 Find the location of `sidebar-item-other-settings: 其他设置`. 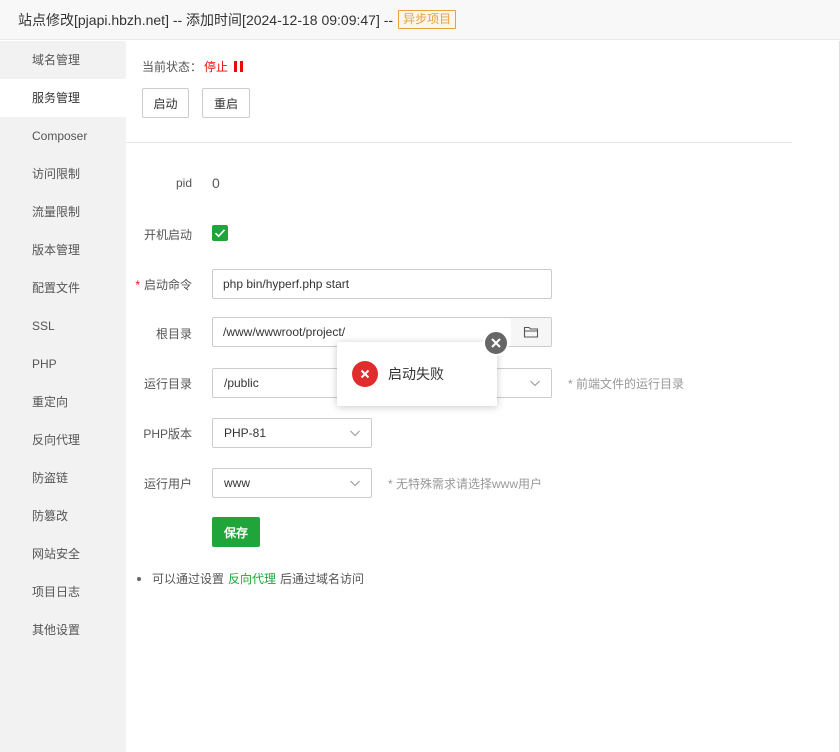

sidebar-item-other-settings: 其他设置 is located at coordinates (63, 630).